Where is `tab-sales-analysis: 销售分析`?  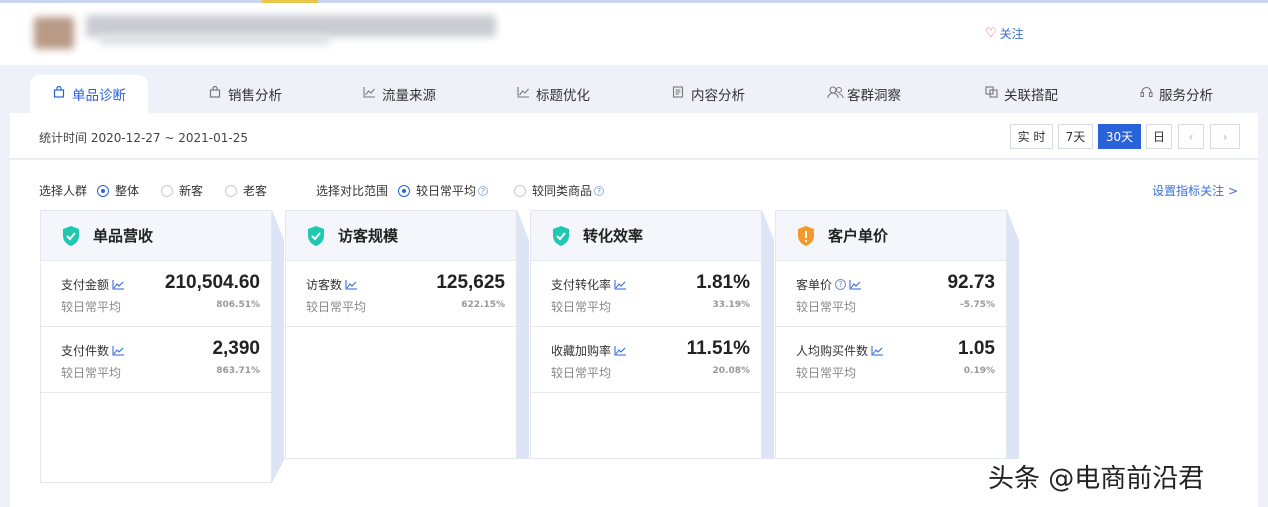
tab-sales-analysis: 销售分析 is located at coordinates (245, 94).